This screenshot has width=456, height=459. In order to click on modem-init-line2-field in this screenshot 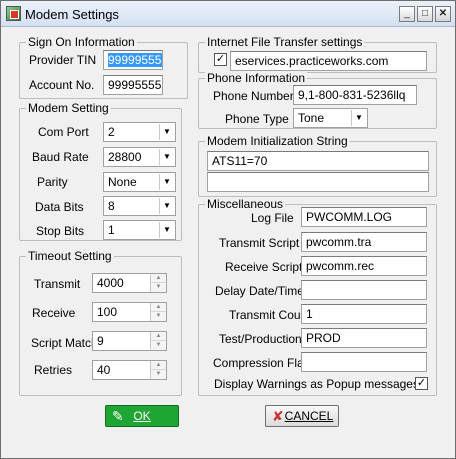, I will do `click(318, 182)`.